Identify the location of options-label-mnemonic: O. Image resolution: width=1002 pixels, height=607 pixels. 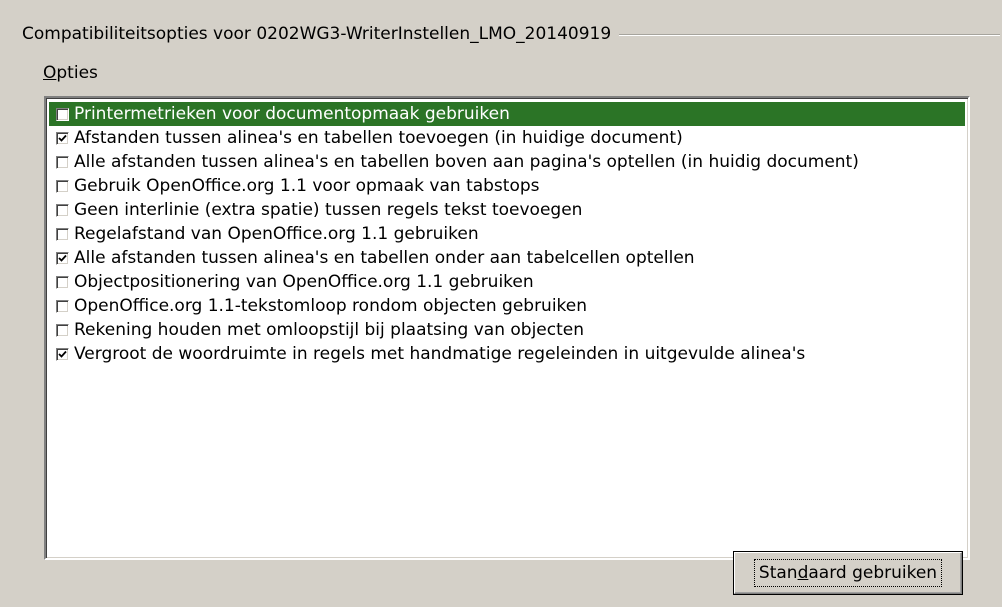
(50, 73).